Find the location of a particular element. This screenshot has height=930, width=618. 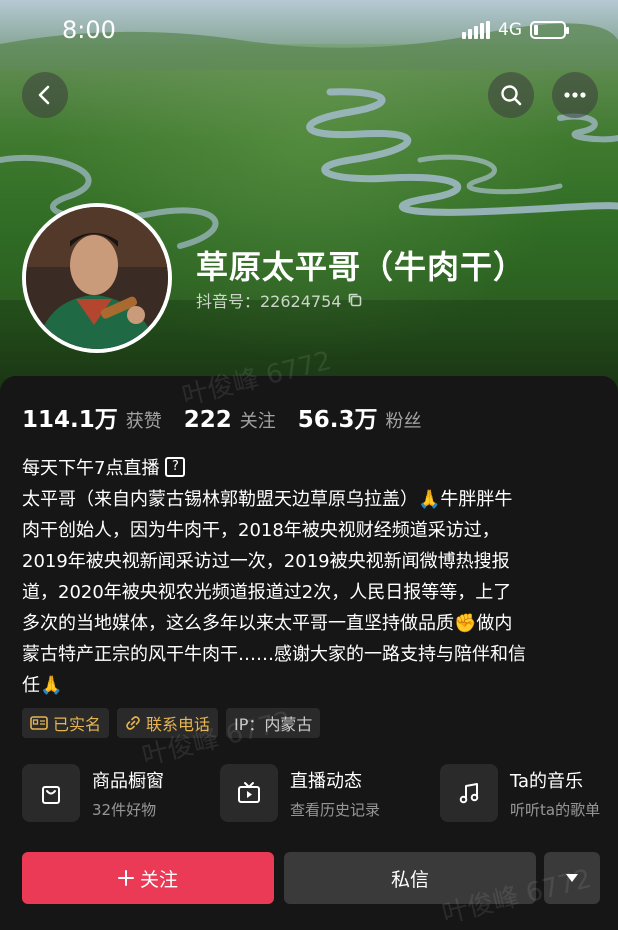

profile-stats: 114.1万 获赞 222 关注 56.3万 粉丝 is located at coordinates (222, 417).